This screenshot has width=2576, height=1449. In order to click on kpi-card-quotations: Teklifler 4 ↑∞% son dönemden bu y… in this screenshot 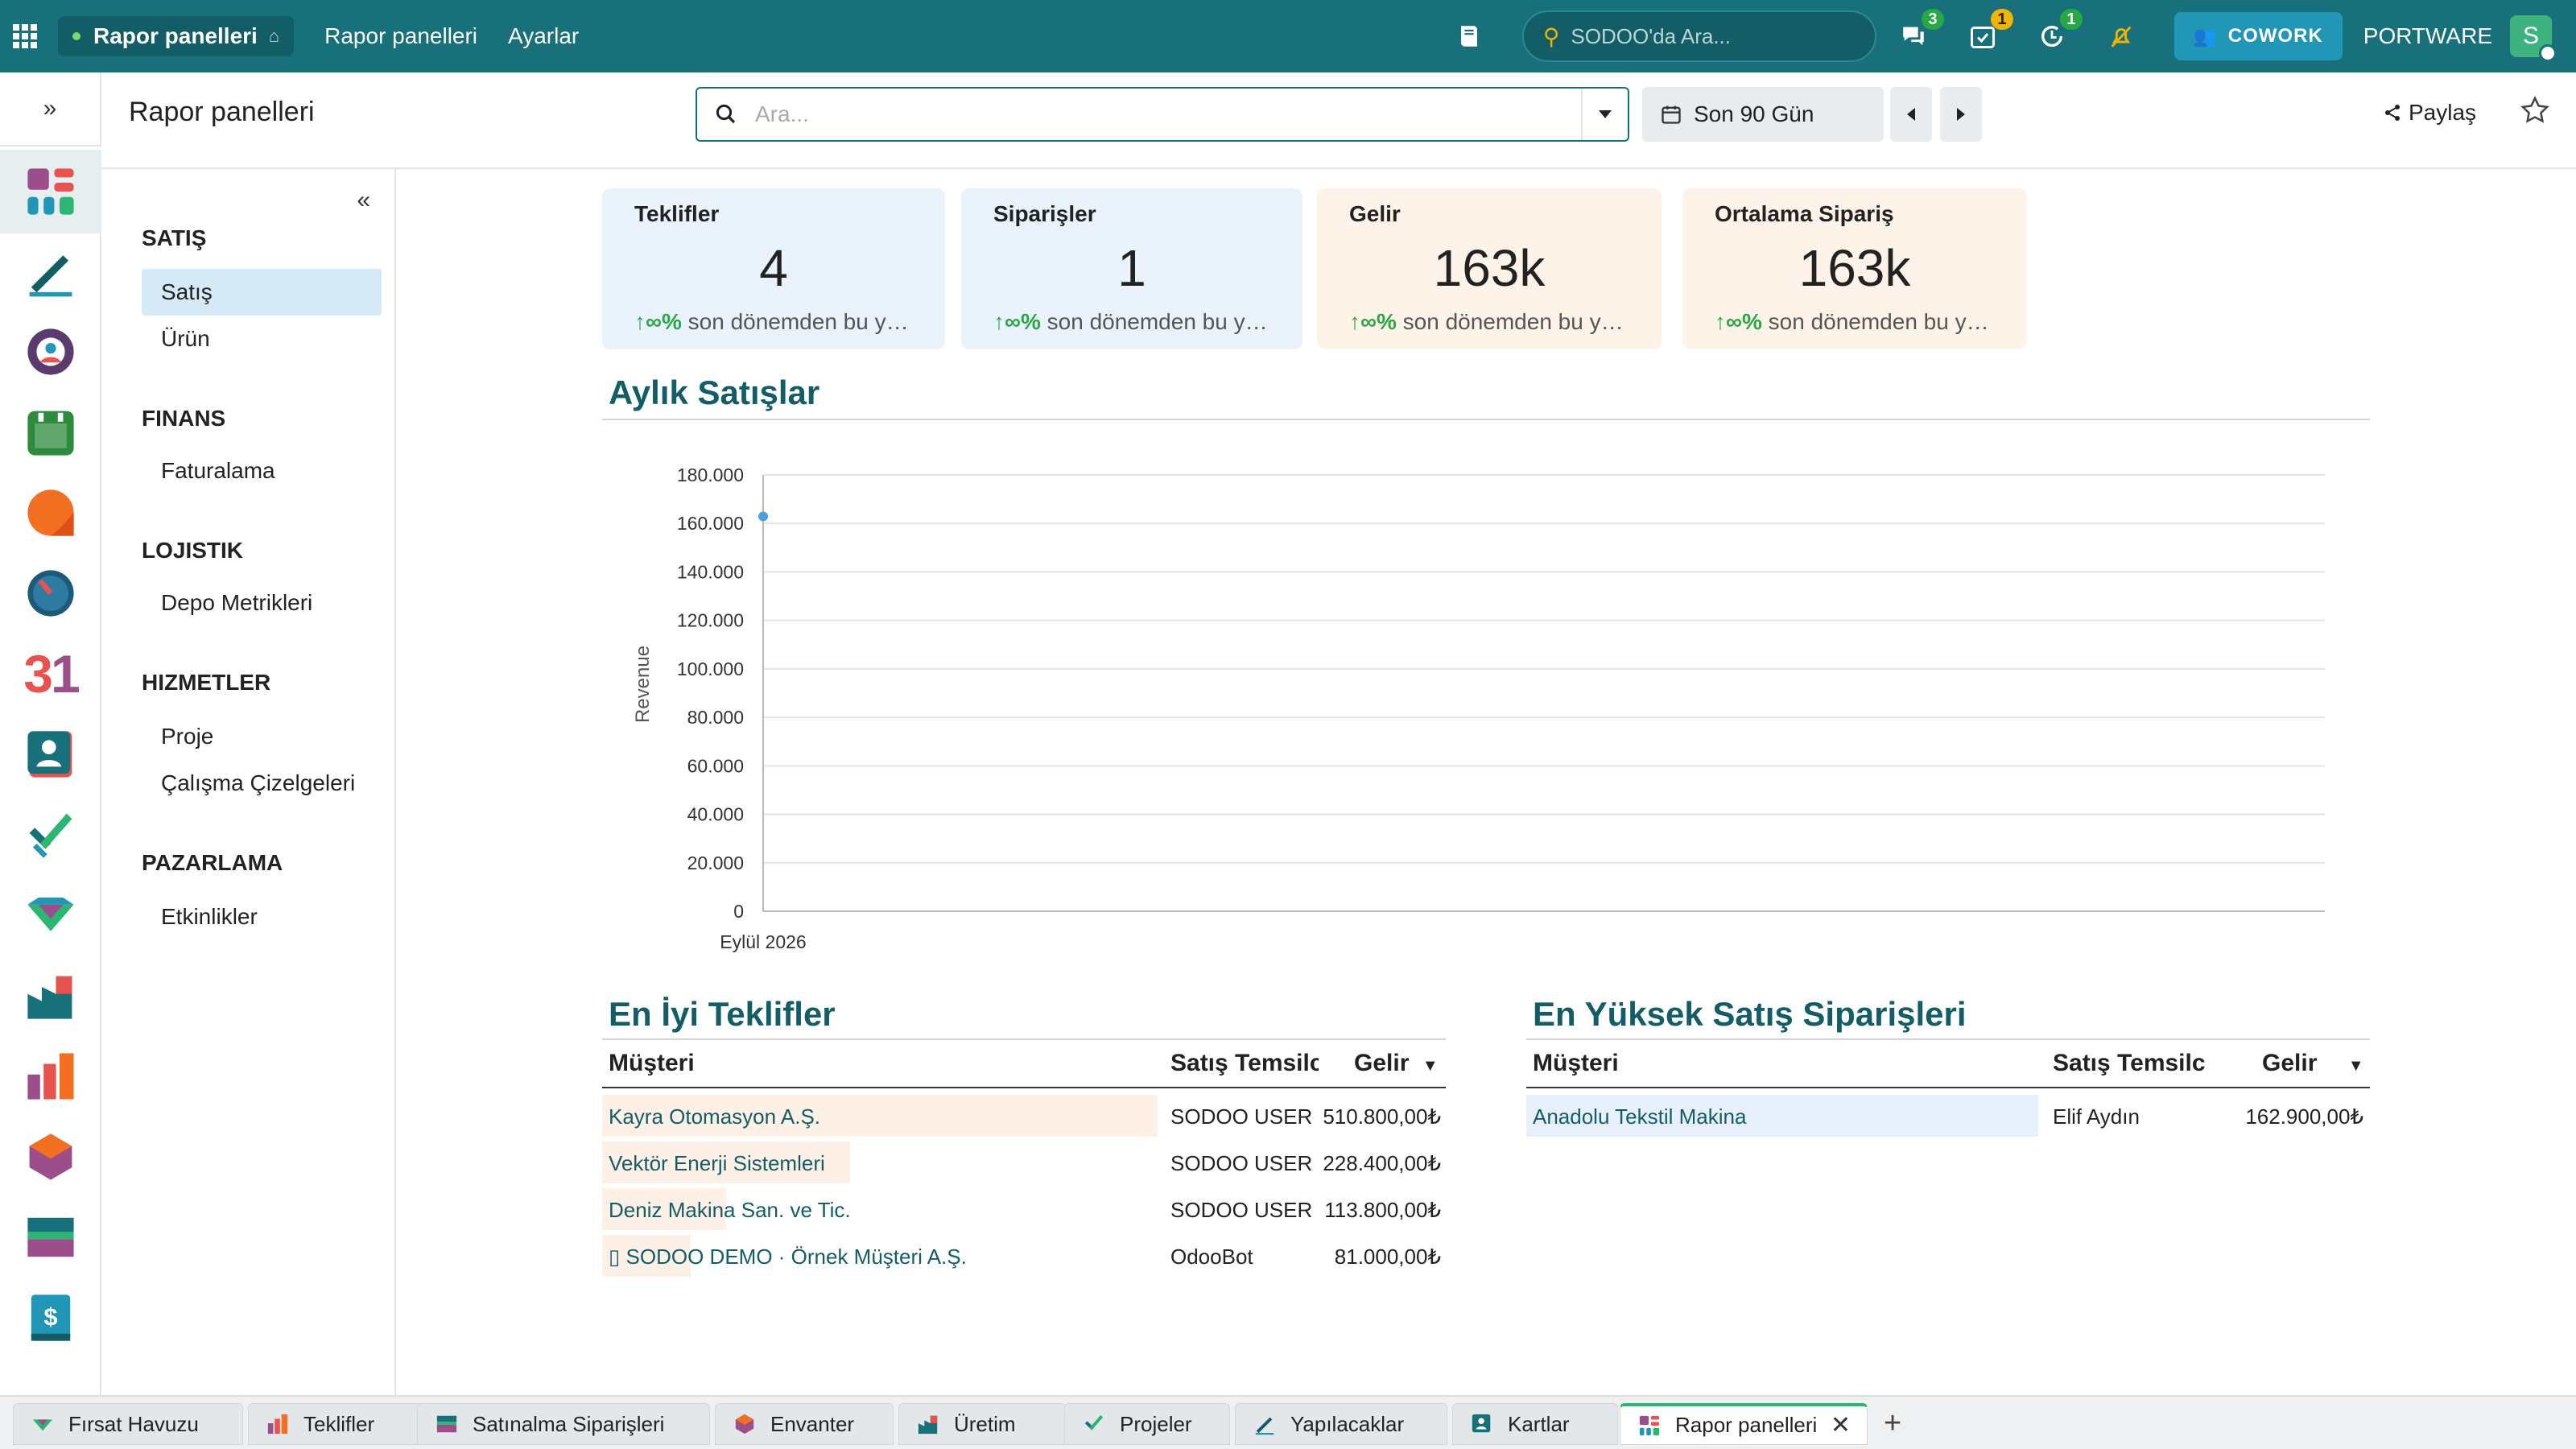, I will do `click(773, 268)`.